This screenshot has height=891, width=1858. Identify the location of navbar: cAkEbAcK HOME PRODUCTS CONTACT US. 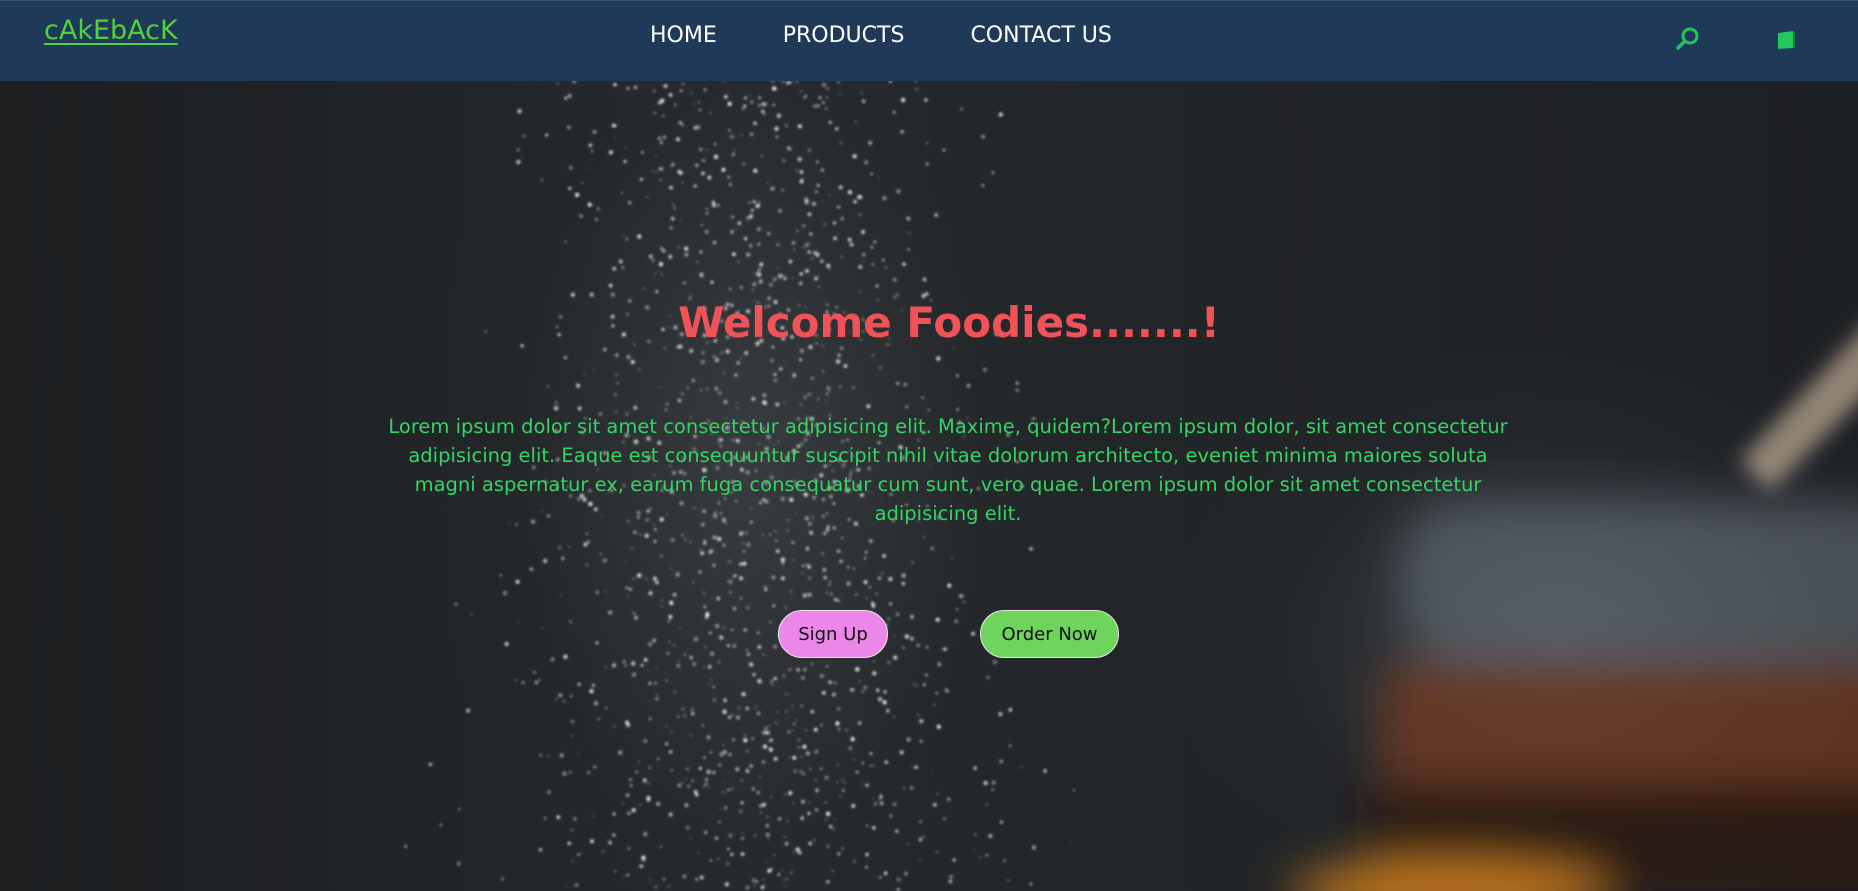
(929, 40).